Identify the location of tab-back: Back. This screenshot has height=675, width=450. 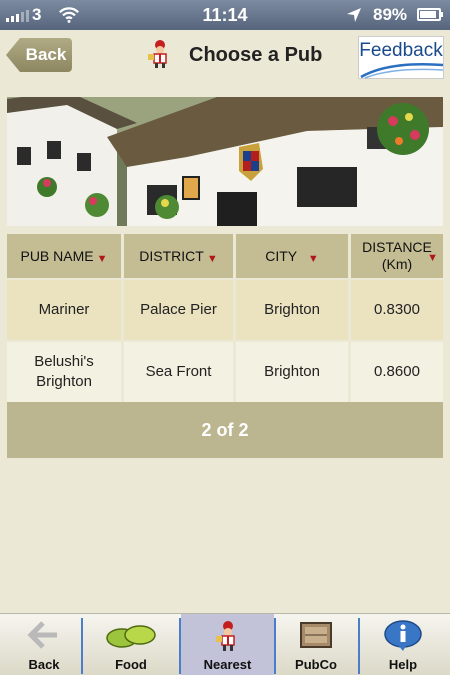
(44, 644).